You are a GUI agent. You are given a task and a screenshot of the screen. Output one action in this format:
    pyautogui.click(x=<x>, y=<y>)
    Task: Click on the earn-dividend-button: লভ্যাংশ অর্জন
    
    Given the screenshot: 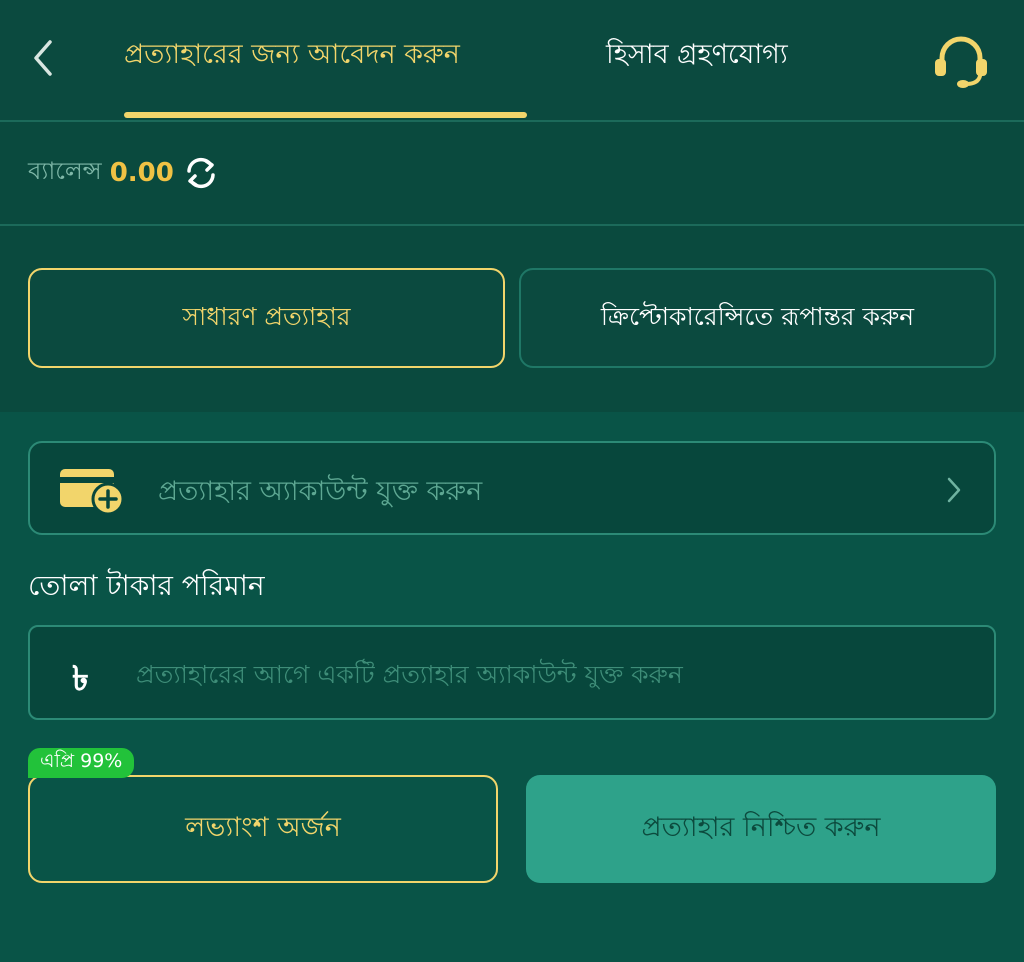 What is the action you would take?
    pyautogui.click(x=263, y=829)
    